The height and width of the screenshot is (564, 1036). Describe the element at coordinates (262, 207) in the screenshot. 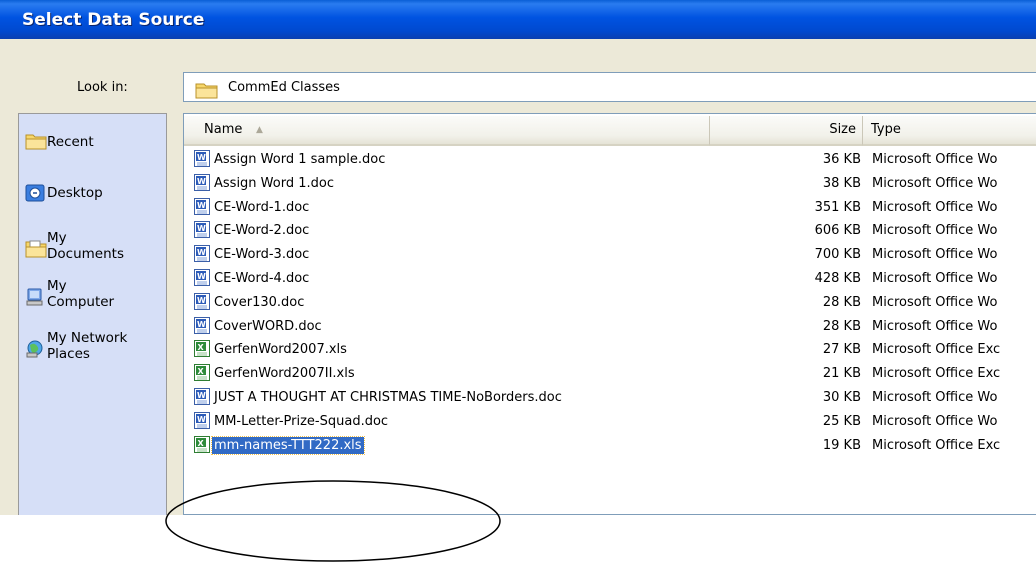

I see `file-name: CE-Word-1.doc` at that location.